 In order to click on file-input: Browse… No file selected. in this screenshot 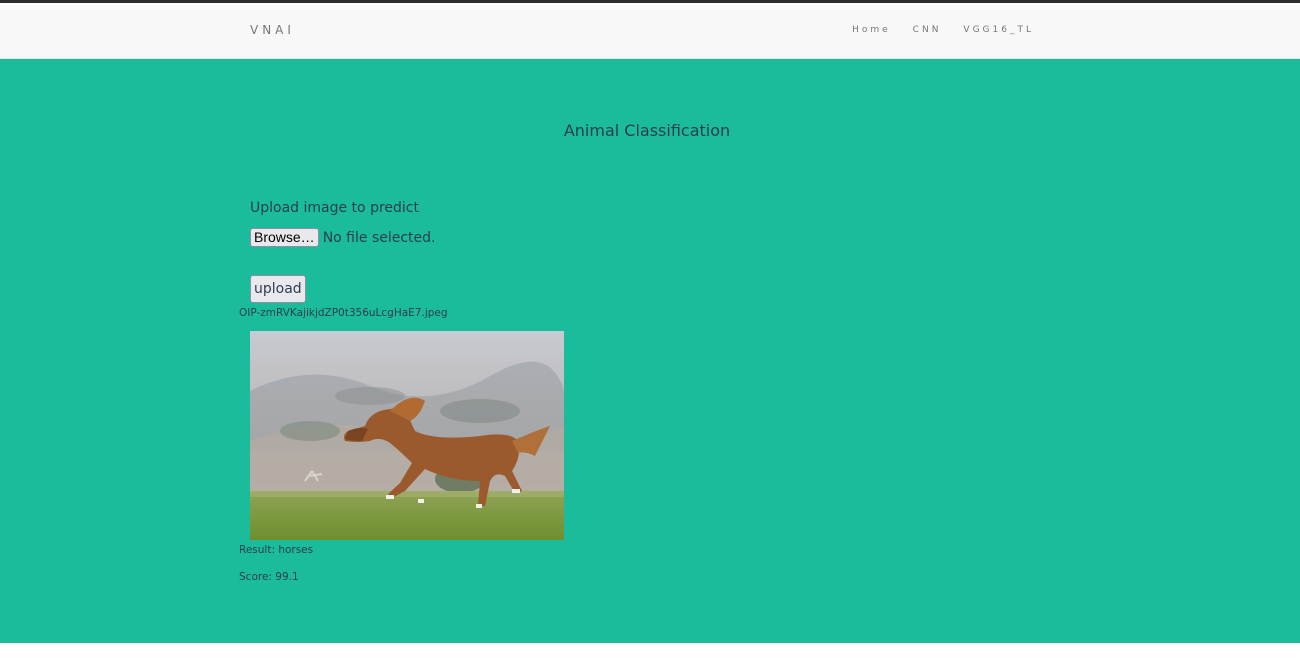, I will do `click(343, 237)`.